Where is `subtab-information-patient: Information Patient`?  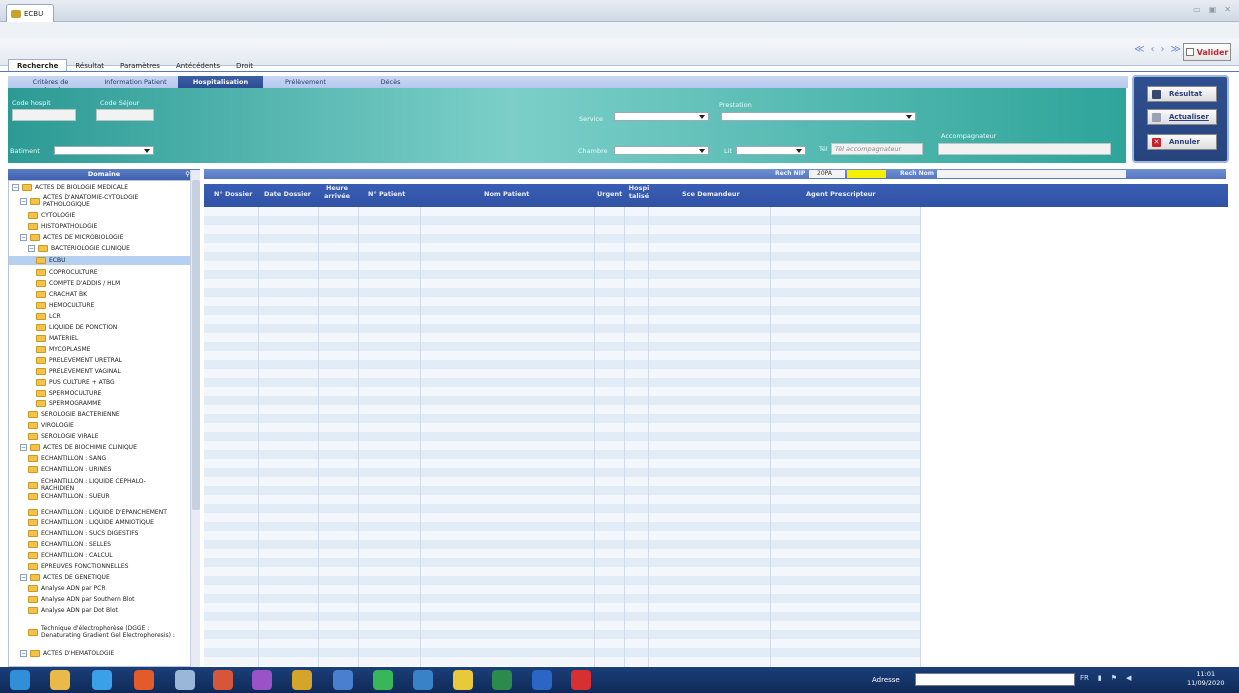
subtab-information-patient: Information Patient is located at coordinates (135, 82).